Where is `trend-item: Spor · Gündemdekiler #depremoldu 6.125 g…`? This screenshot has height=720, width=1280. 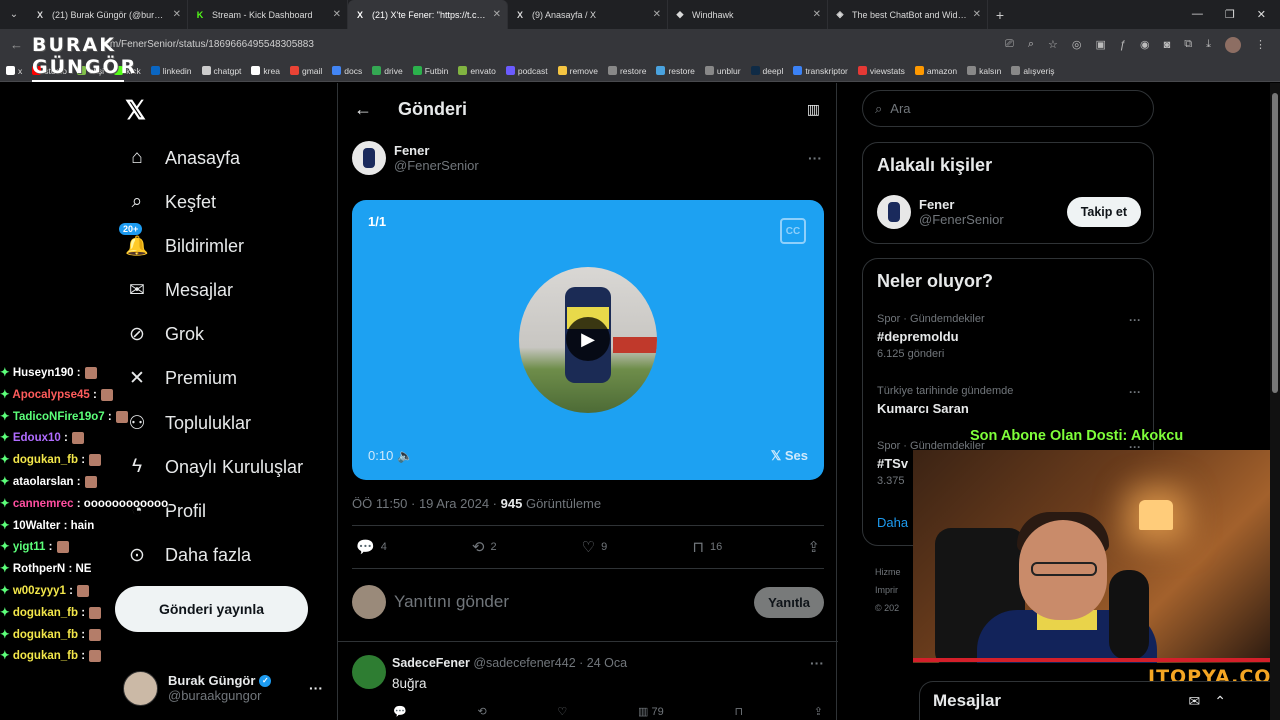
trend-item: Spor · Gündemdekiler #depremoldu 6.125 g… is located at coordinates (1009, 336).